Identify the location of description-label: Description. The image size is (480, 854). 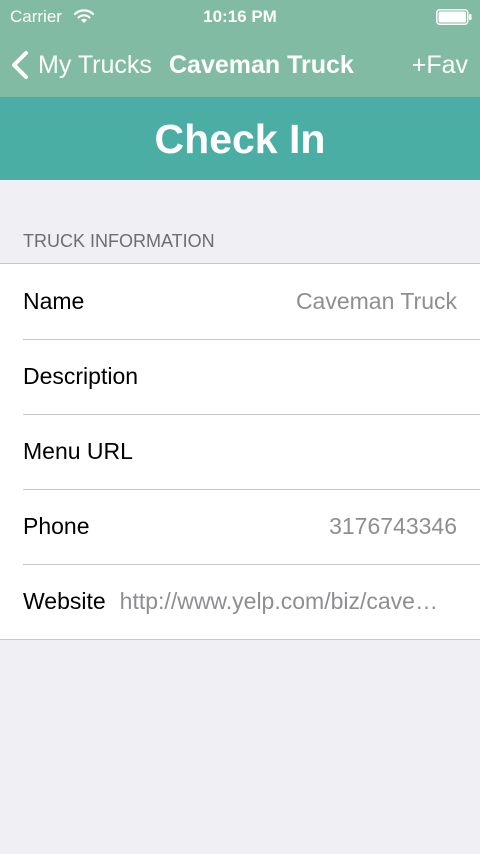
(81, 376).